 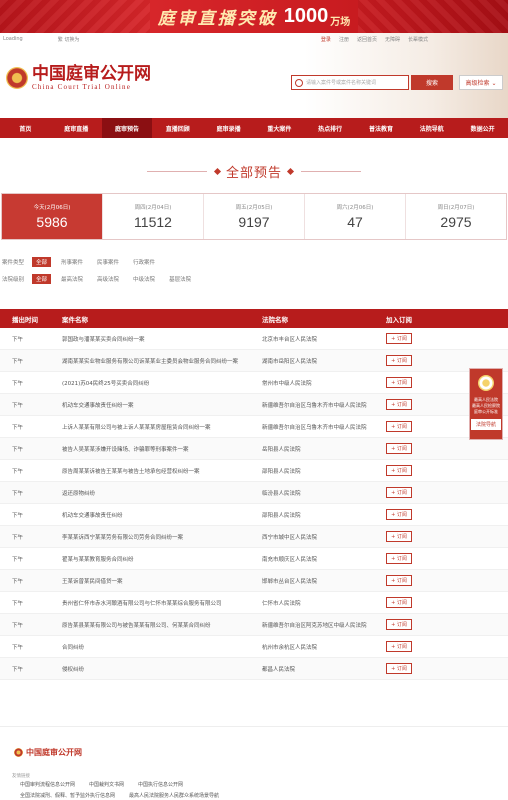 I want to click on table-row: 下午 翟某与某某教育服务合同纠纷 南充市顺庆区人民法院 + 订阅, so click(x=254, y=559).